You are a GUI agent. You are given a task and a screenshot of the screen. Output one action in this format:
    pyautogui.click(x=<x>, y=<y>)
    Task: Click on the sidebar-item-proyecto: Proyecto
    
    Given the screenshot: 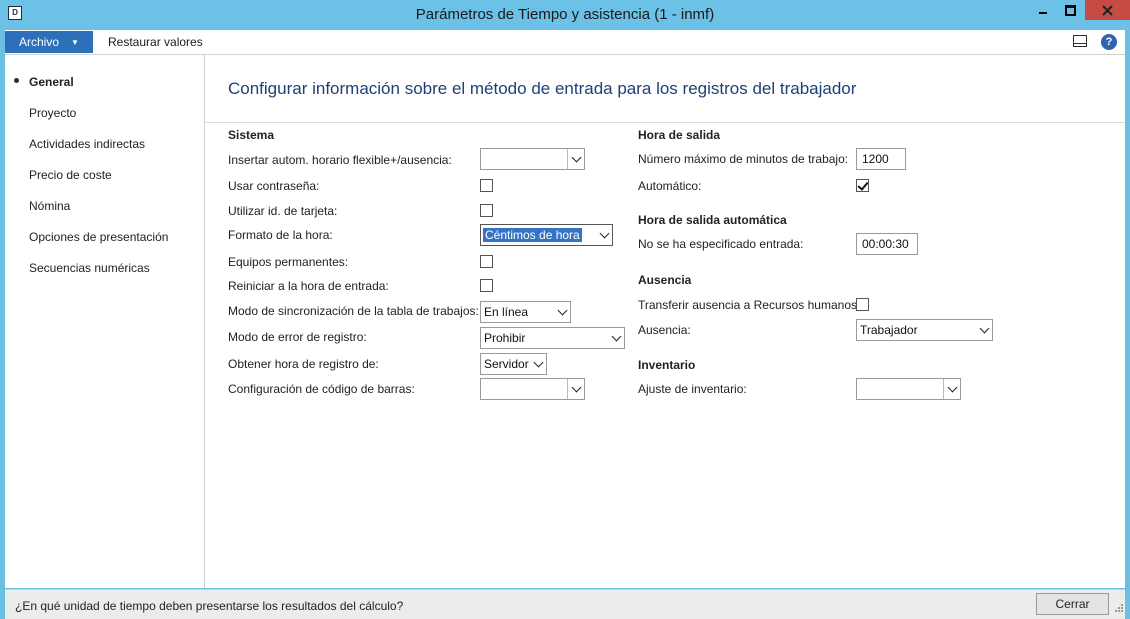 What is the action you would take?
    pyautogui.click(x=52, y=113)
    